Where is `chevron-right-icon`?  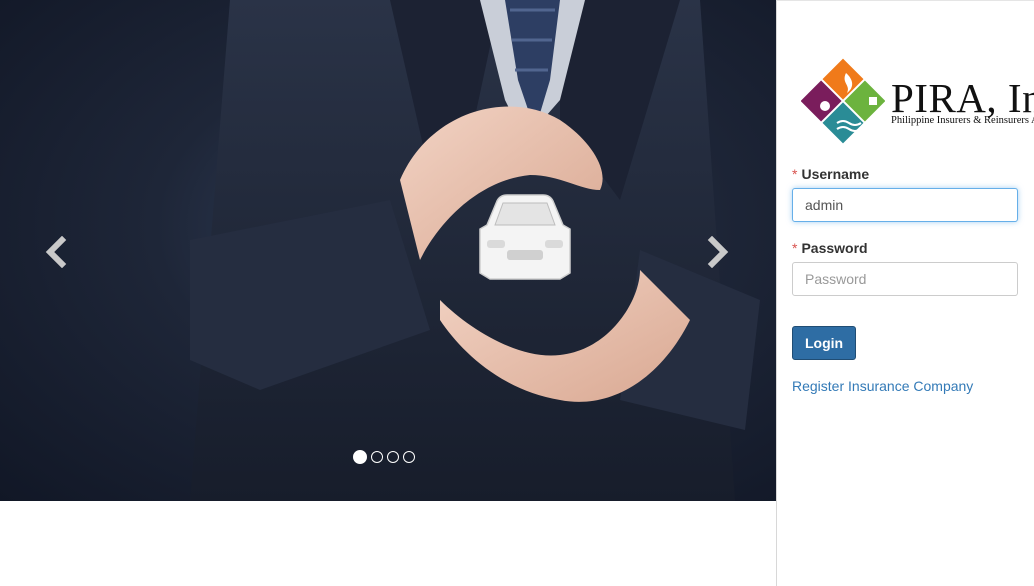 chevron-right-icon is located at coordinates (718, 252).